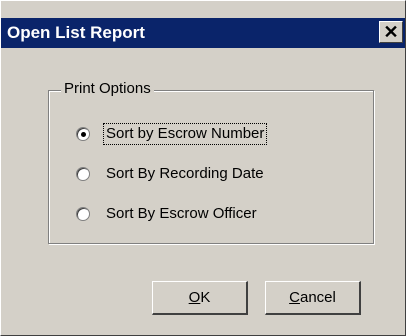 This screenshot has width=406, height=336. I want to click on close-button: ✕, so click(391, 32).